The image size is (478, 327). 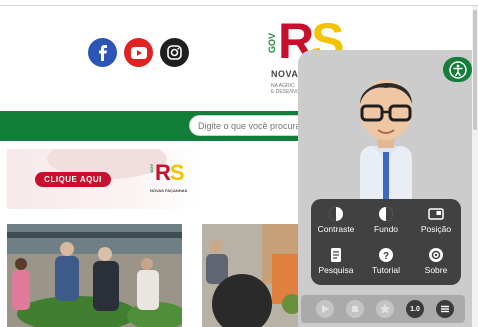 I want to click on search-doc-icon, so click(x=336, y=255).